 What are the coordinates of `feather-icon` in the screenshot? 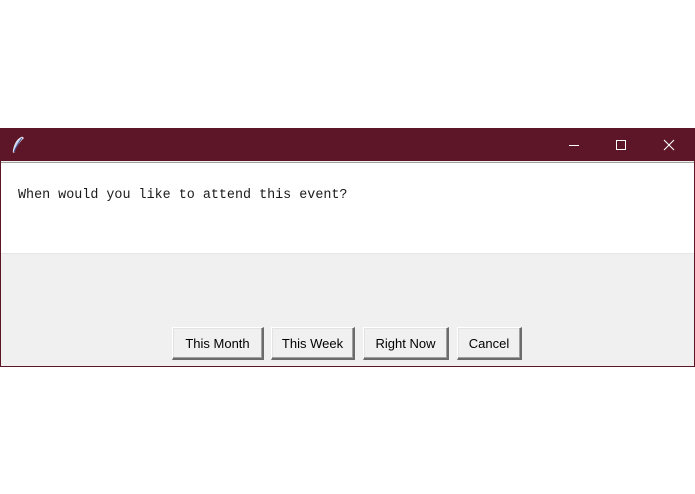 It's located at (18, 145).